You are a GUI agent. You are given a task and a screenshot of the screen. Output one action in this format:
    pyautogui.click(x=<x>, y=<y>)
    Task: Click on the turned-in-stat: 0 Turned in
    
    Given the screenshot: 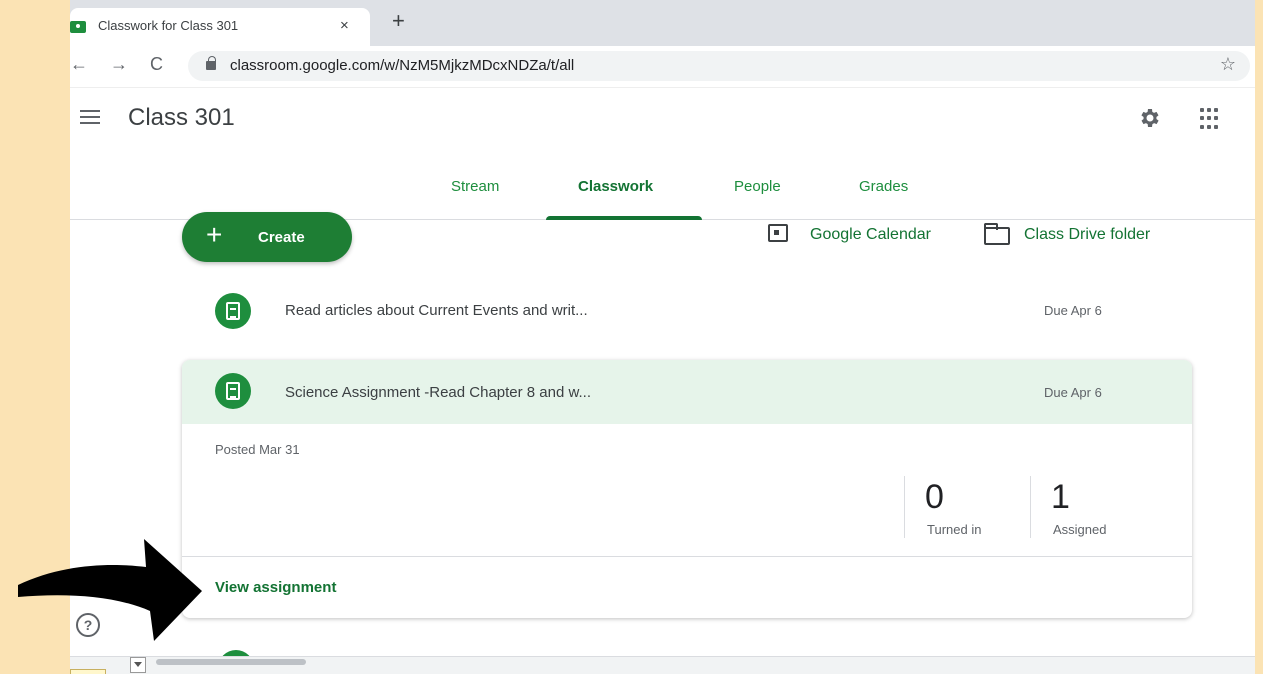 What is the action you would take?
    pyautogui.click(x=967, y=507)
    